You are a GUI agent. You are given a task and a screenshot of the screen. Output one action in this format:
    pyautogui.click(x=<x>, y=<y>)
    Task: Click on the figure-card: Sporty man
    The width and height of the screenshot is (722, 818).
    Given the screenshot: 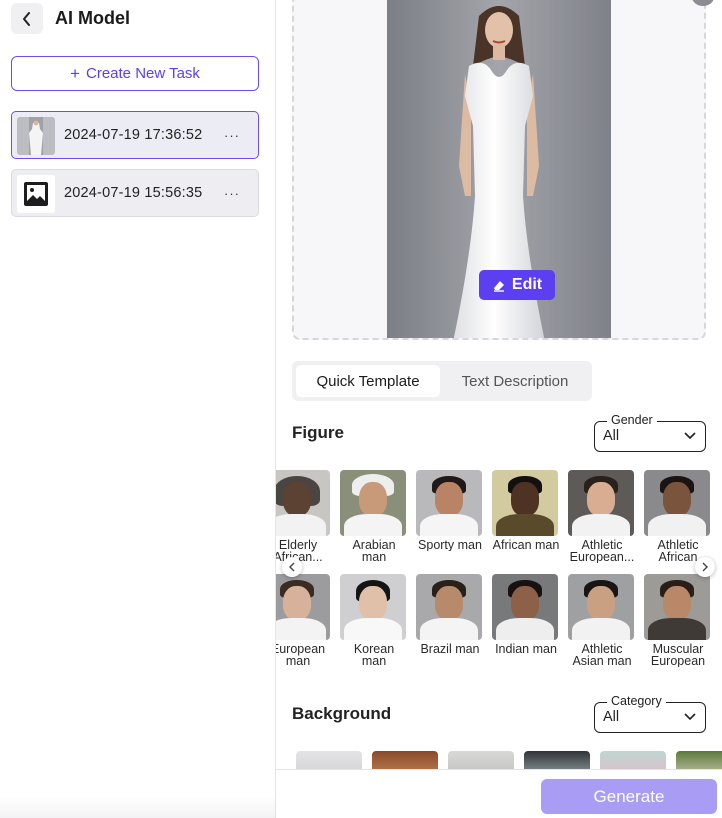 What is the action you would take?
    pyautogui.click(x=450, y=510)
    